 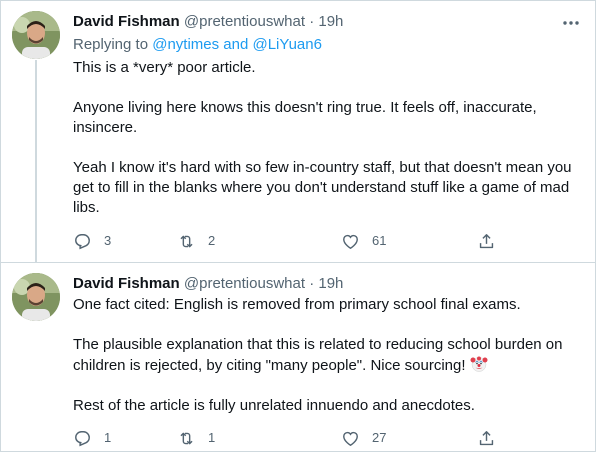 I want to click on tweet-paragraph: This is a *very* poor article., so click(x=164, y=67).